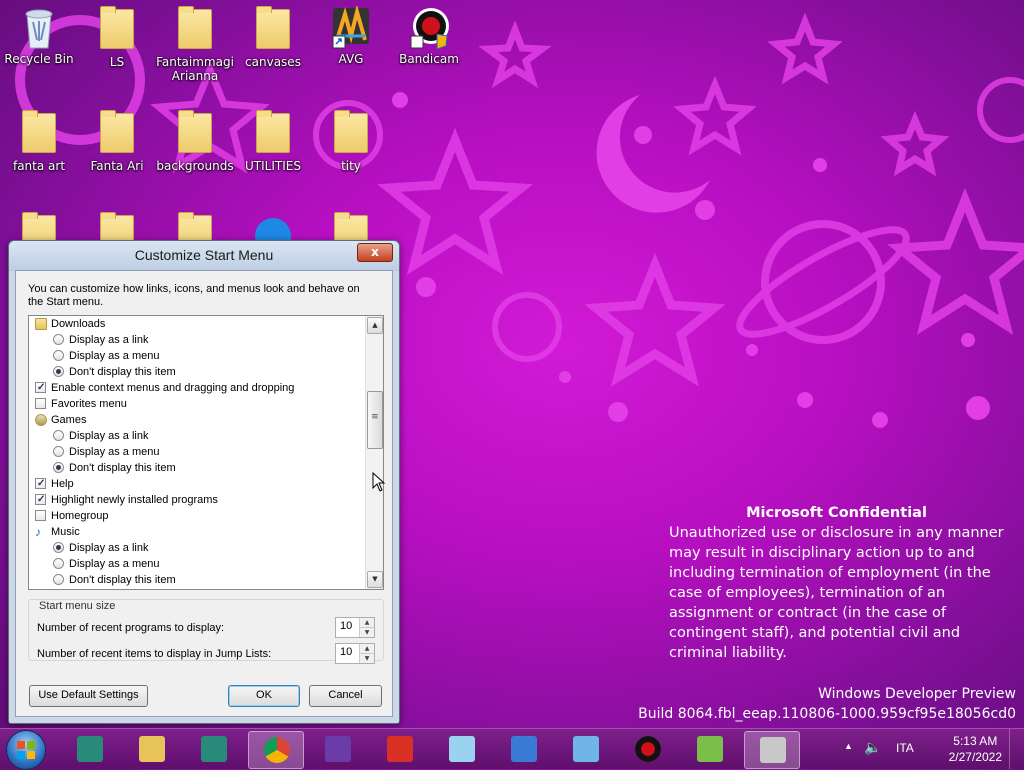  I want to click on desktop-icon-label: canvases, so click(273, 62).